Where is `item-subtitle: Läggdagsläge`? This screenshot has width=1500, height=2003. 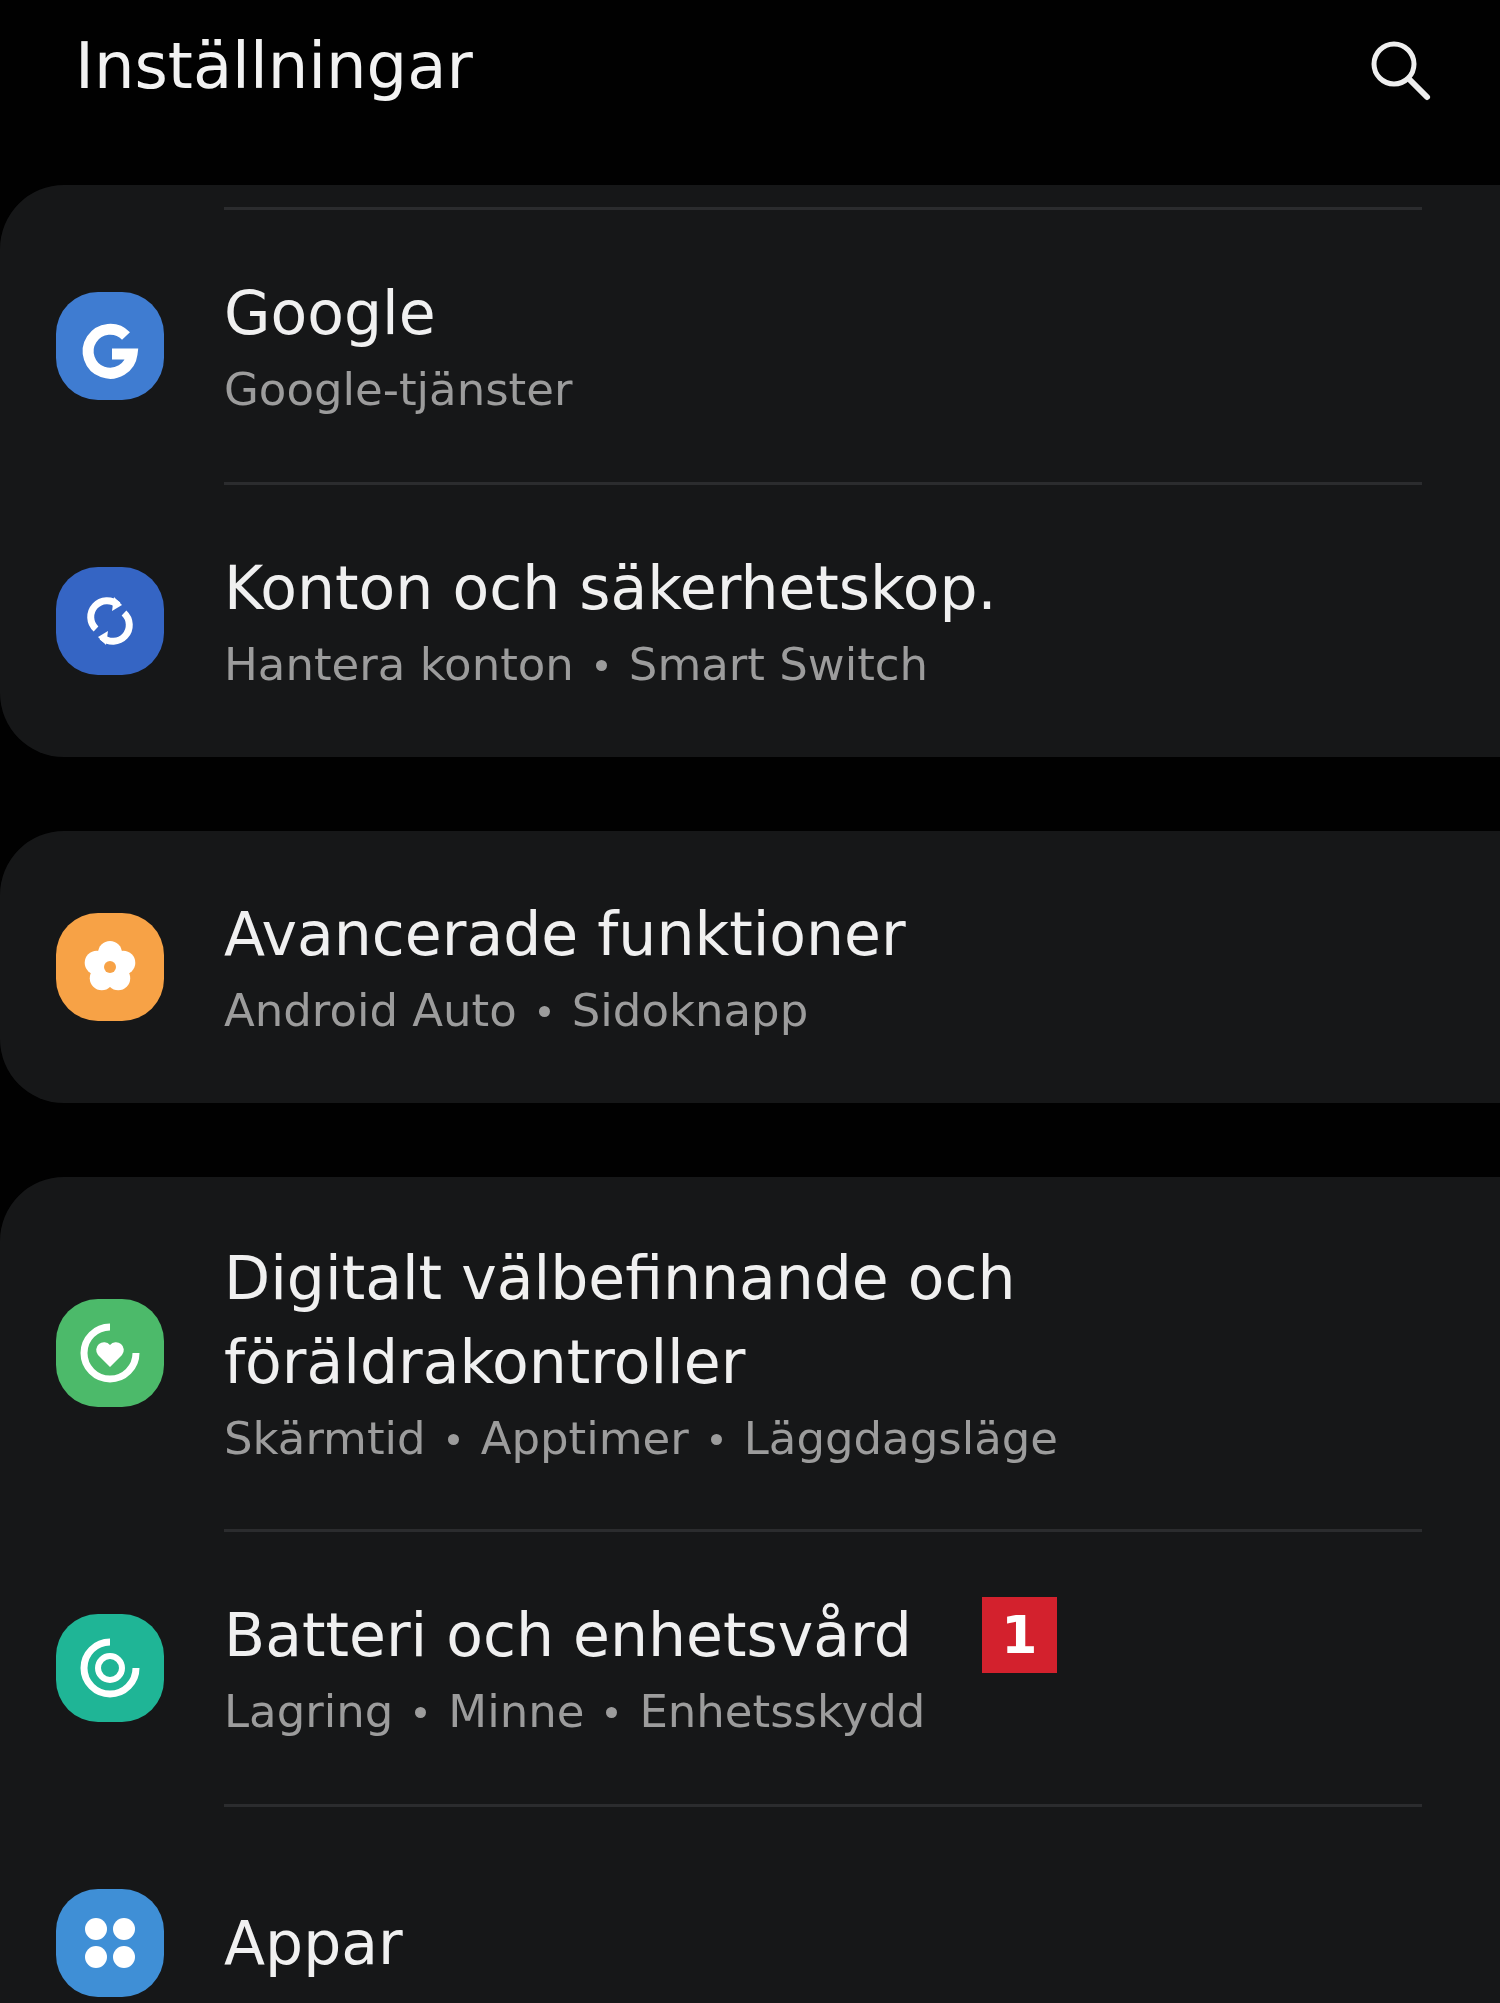
item-subtitle: Läggdagsläge is located at coordinates (901, 1439).